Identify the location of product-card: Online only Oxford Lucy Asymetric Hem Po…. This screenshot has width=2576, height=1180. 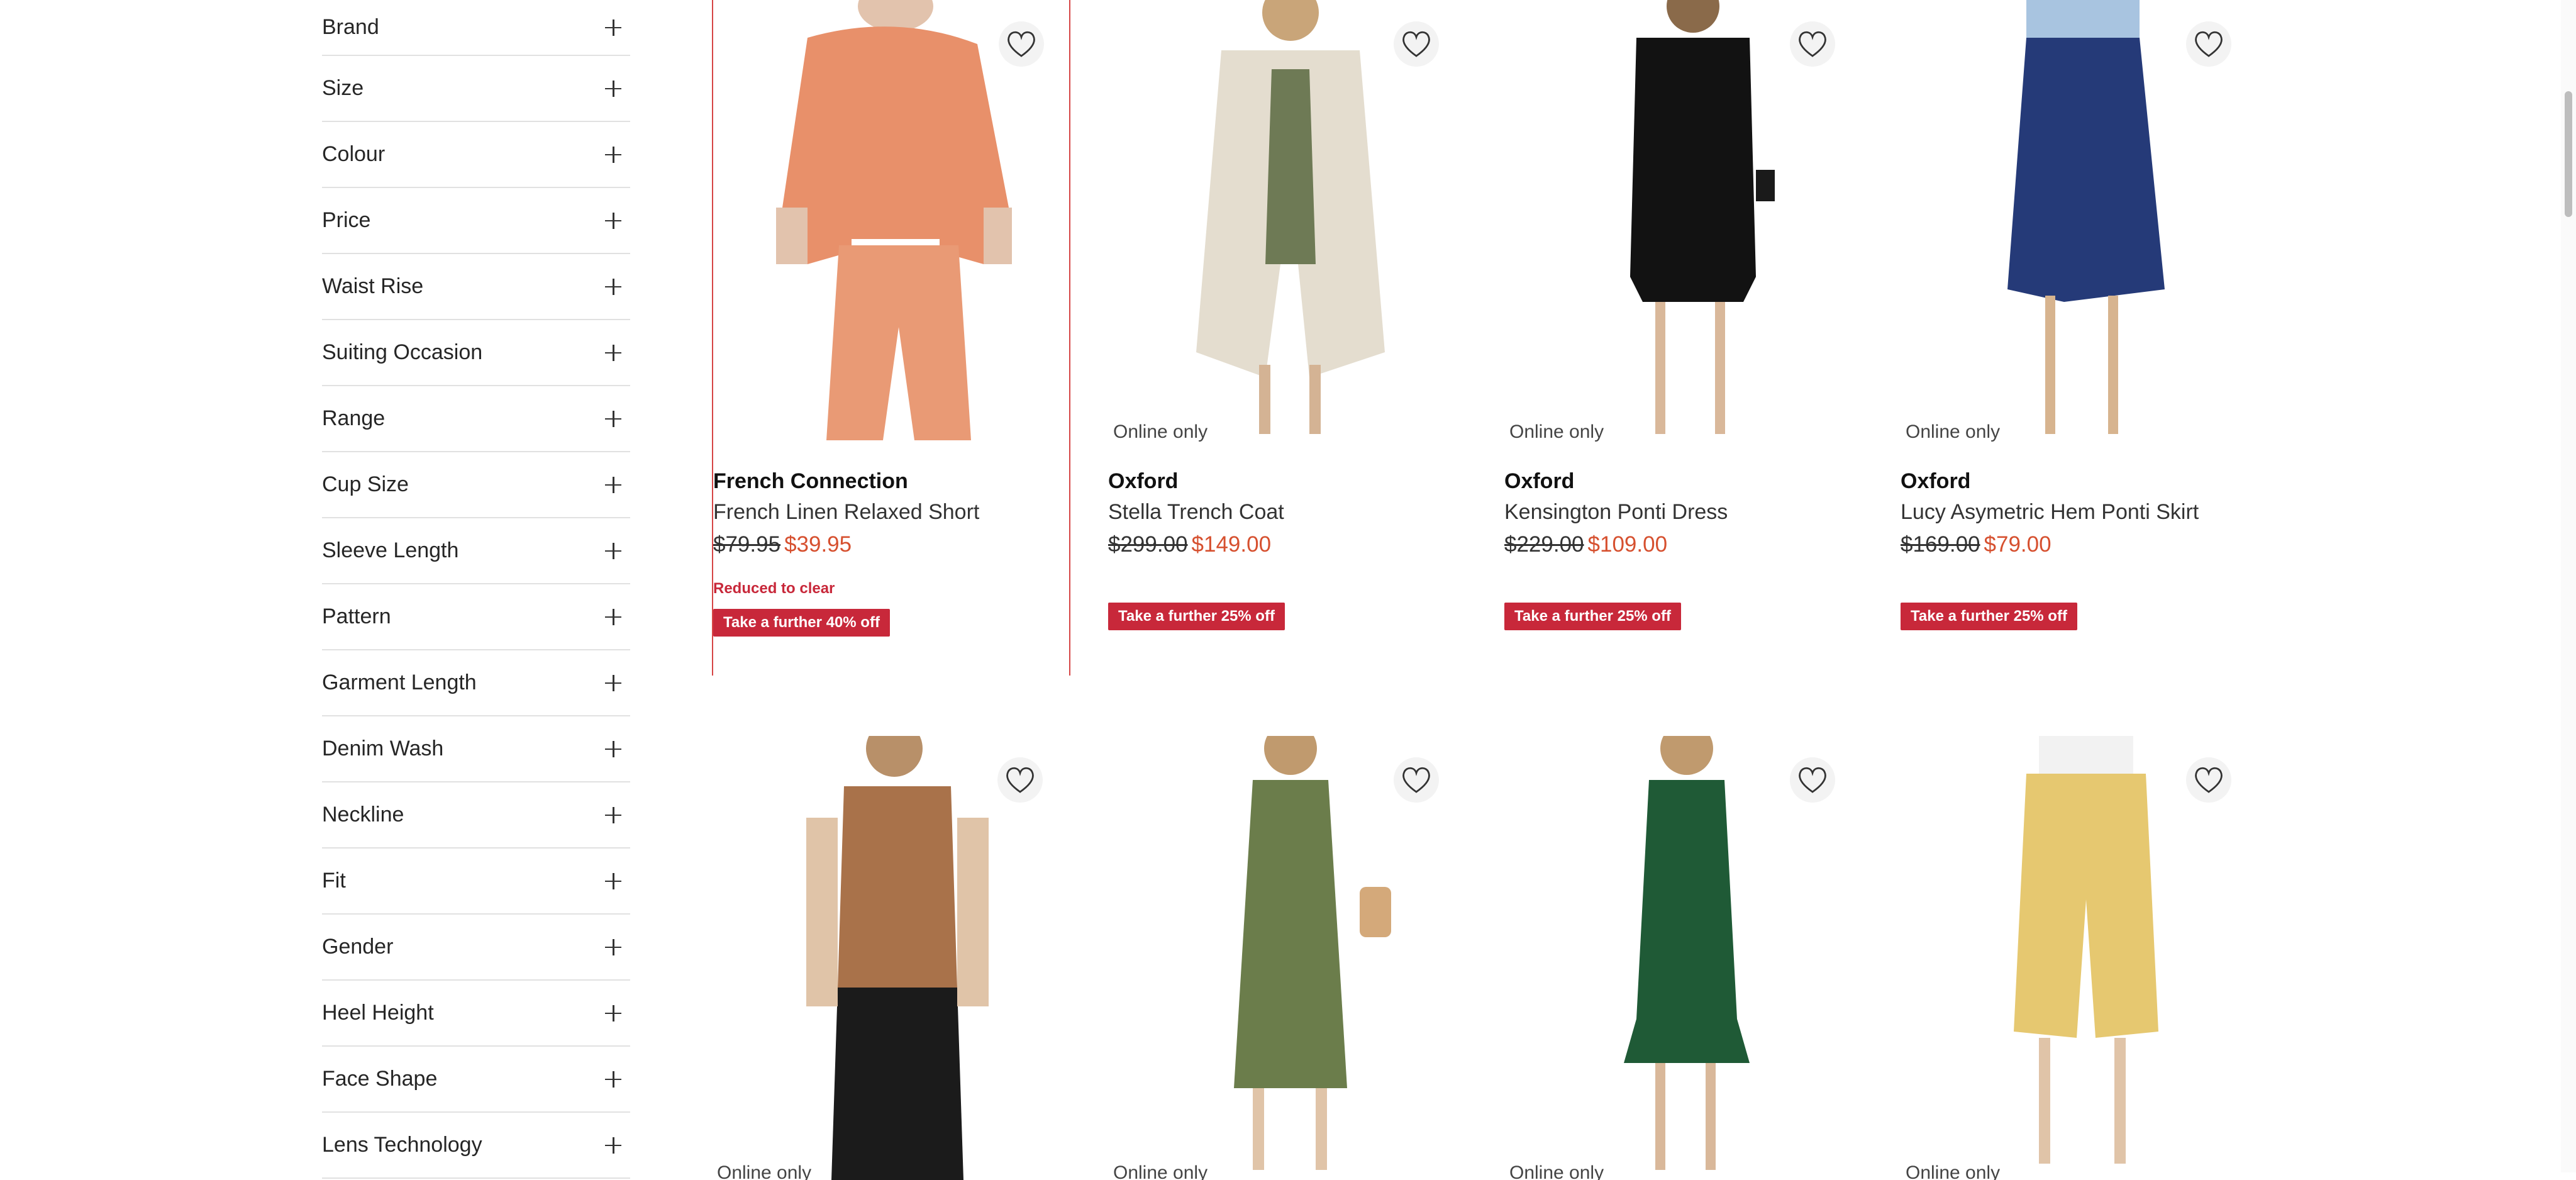
(2079, 315).